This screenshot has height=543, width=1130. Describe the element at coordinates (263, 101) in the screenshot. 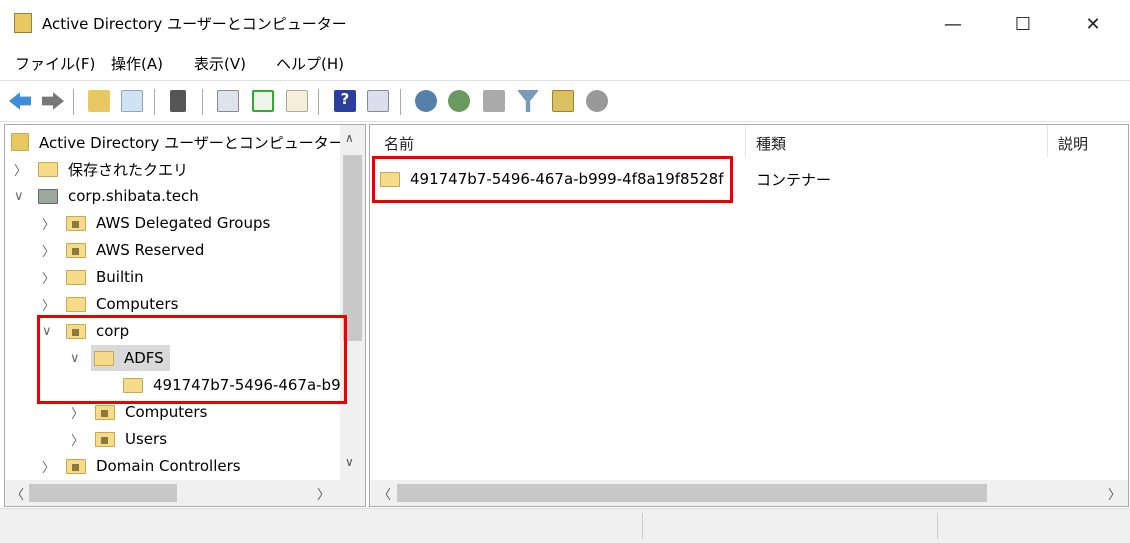

I see `refresh-icon` at that location.